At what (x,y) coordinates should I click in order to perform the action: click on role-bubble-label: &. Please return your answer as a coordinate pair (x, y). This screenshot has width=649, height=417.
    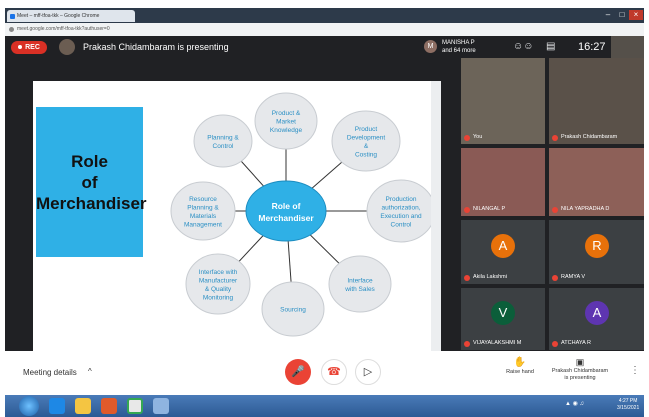
    Looking at the image, I should click on (366, 146).